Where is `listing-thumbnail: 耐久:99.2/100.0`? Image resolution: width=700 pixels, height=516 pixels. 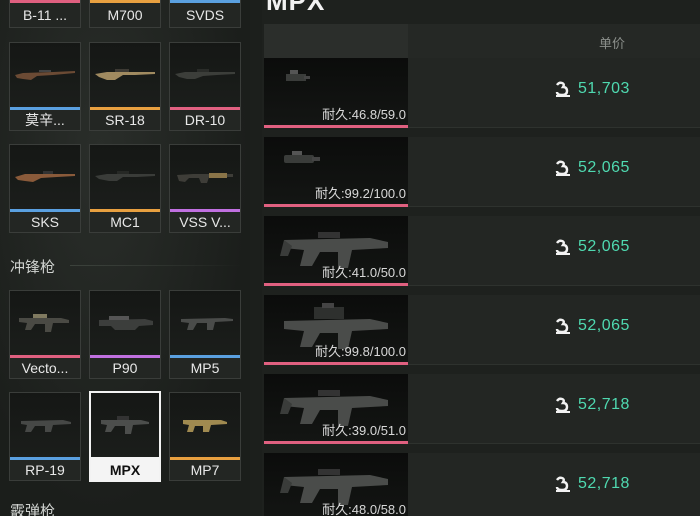 listing-thumbnail: 耐久:99.2/100.0 is located at coordinates (336, 172).